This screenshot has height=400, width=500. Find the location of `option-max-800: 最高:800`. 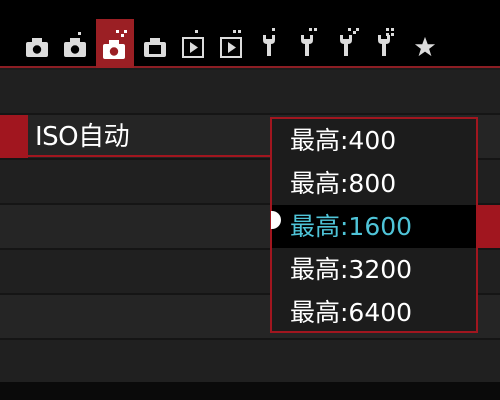

option-max-800: 最高:800 is located at coordinates (374, 183).